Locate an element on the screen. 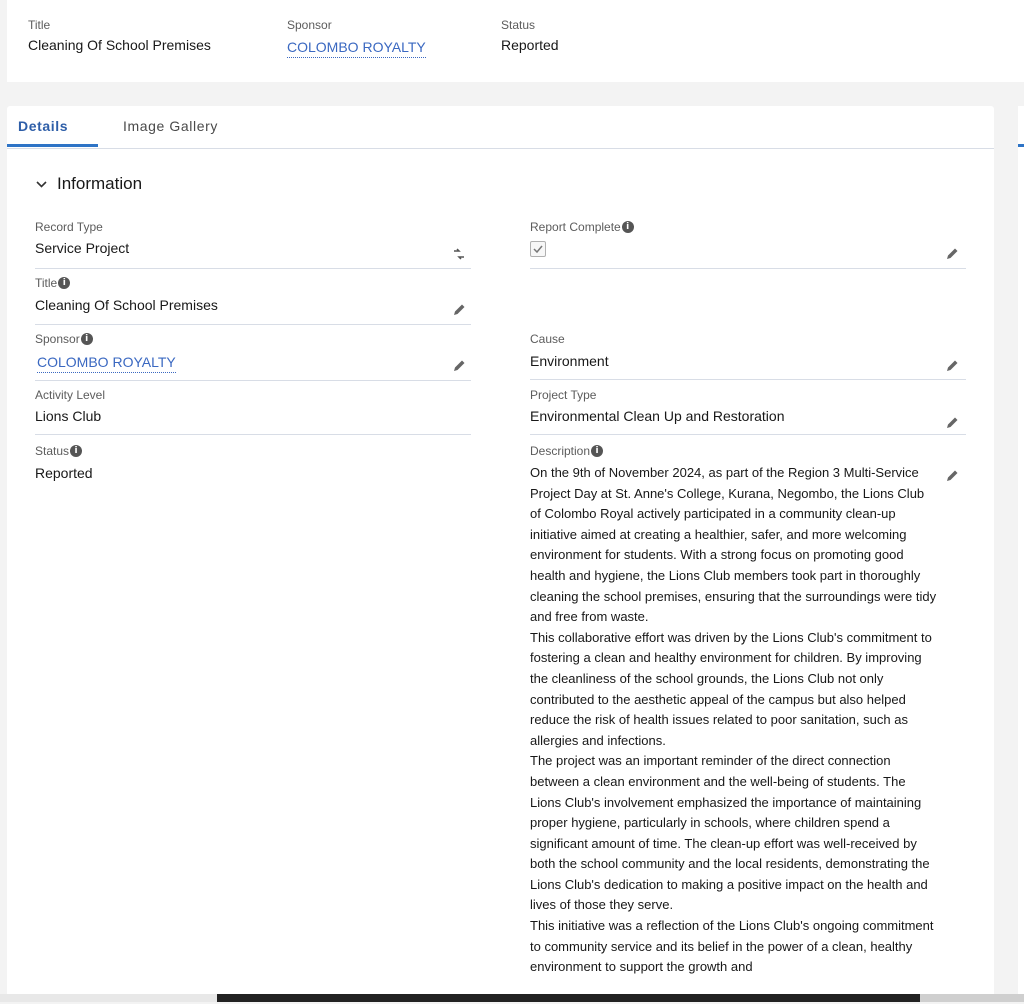  adjacent-tab-indicator is located at coordinates (1021, 145).